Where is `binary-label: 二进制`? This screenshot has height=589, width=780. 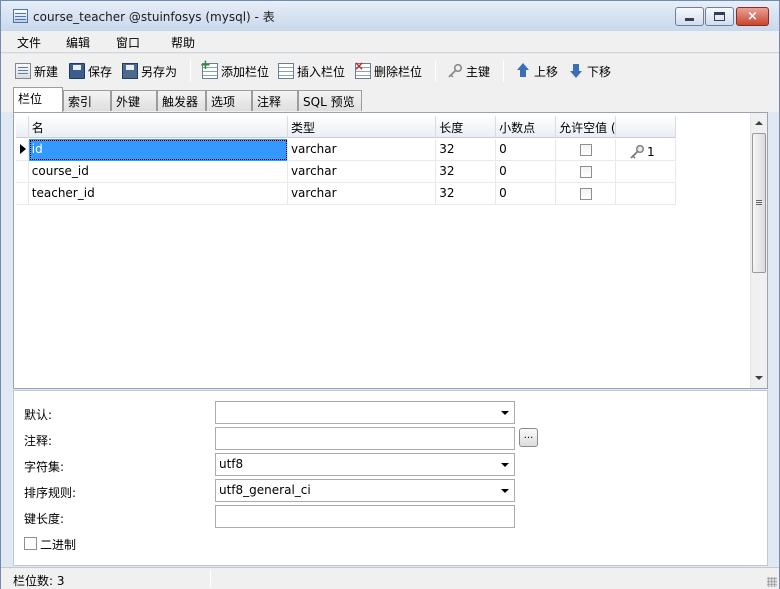
binary-label: 二进制 is located at coordinates (58, 545).